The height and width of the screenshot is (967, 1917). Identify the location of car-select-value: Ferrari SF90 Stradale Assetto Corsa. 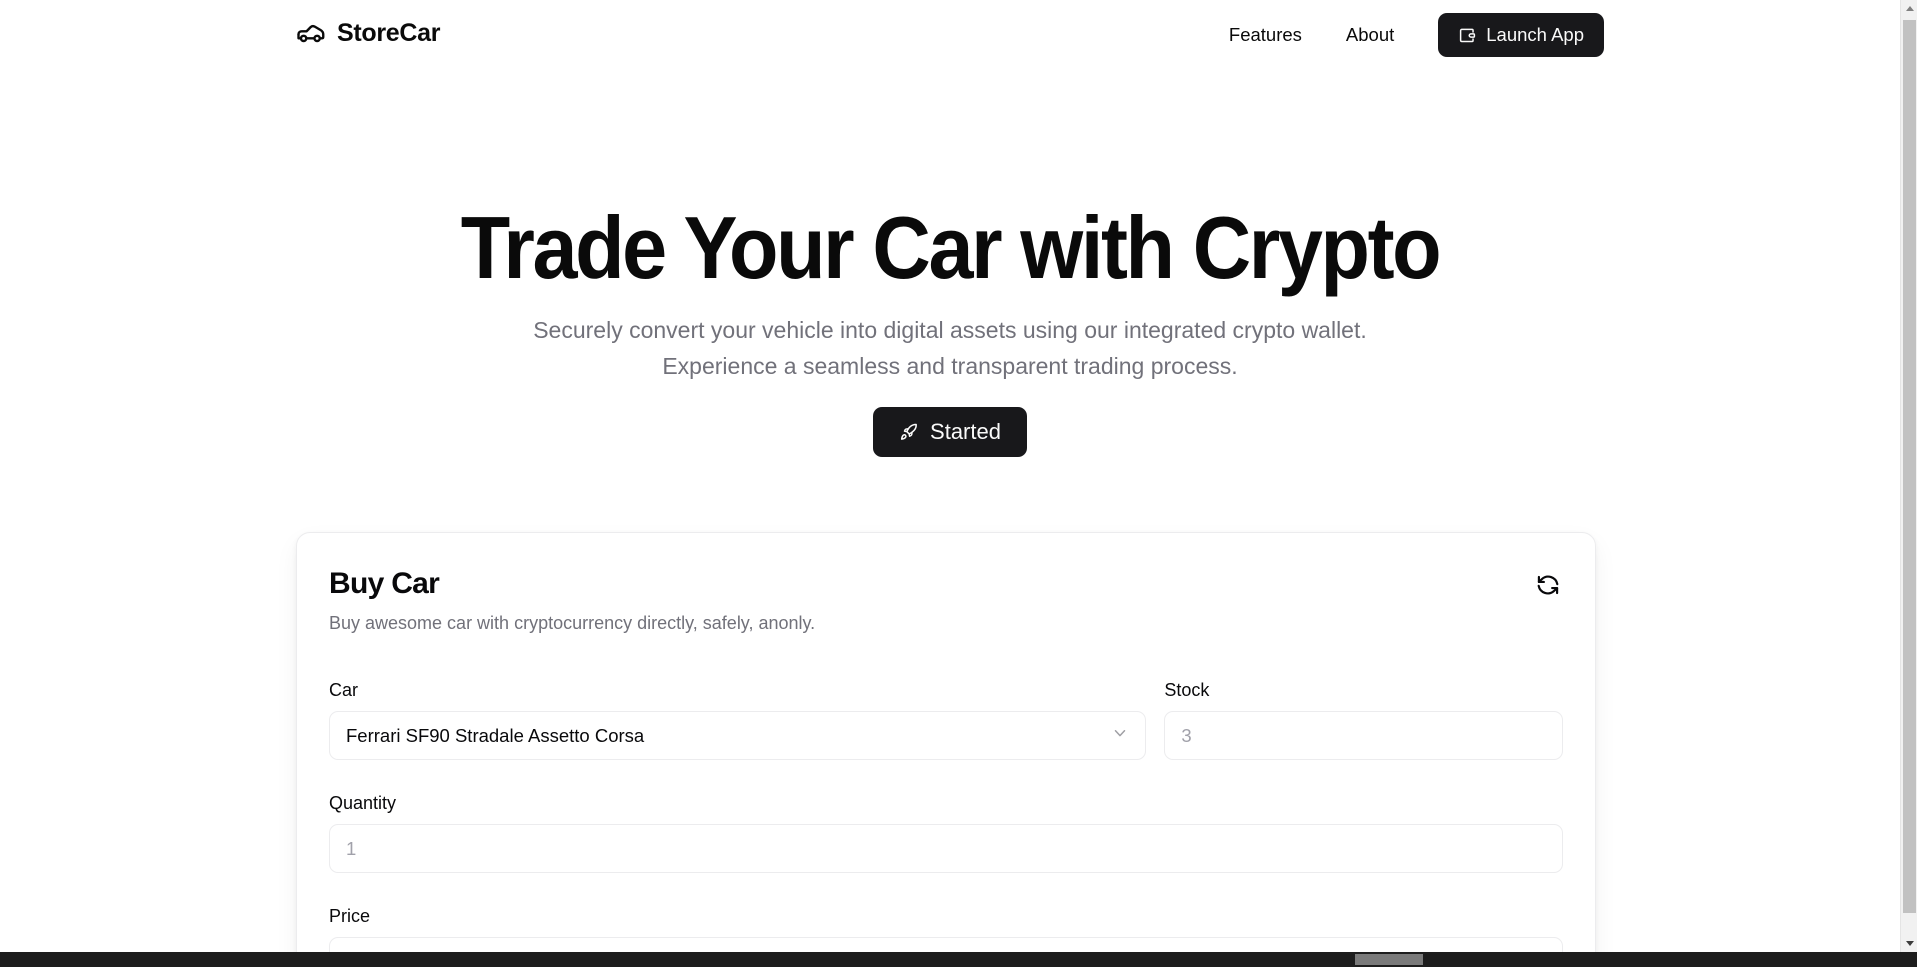
(495, 735).